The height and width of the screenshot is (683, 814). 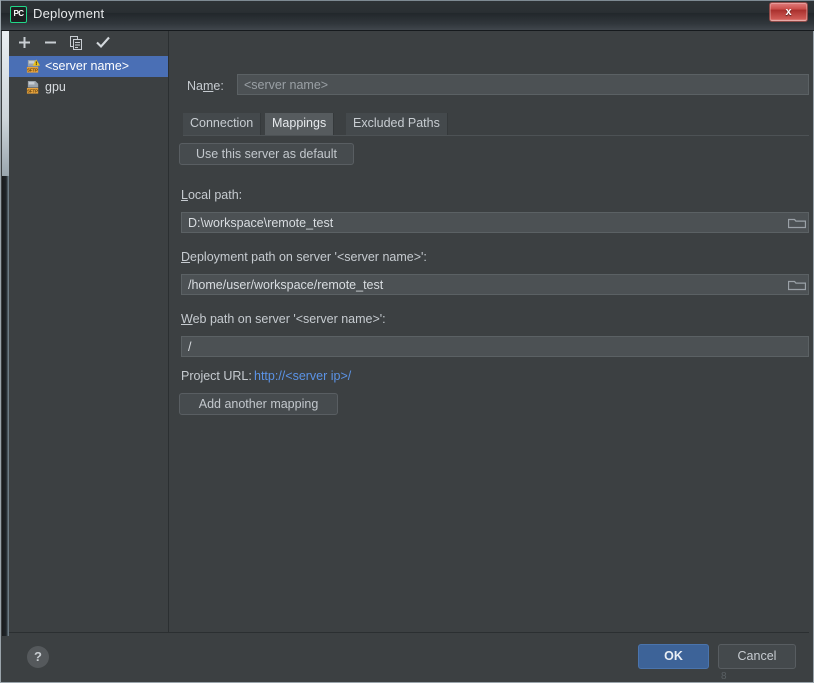 I want to click on add-server-button, so click(x=24, y=43).